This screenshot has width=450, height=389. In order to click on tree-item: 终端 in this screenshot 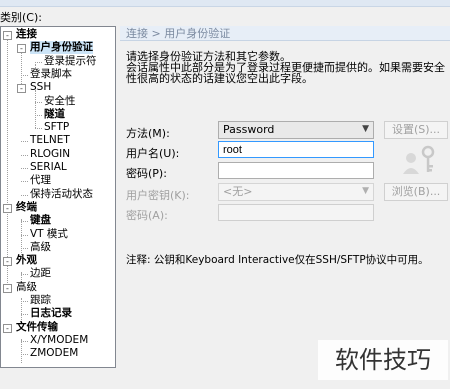, I will do `click(26, 207)`.